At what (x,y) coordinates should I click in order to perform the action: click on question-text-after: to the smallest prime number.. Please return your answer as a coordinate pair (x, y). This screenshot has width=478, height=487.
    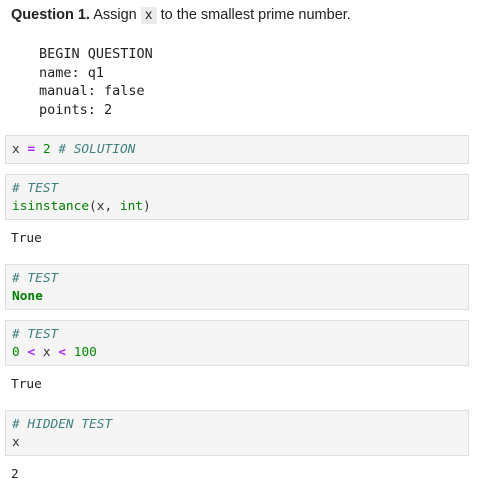
    Looking at the image, I should click on (255, 15).